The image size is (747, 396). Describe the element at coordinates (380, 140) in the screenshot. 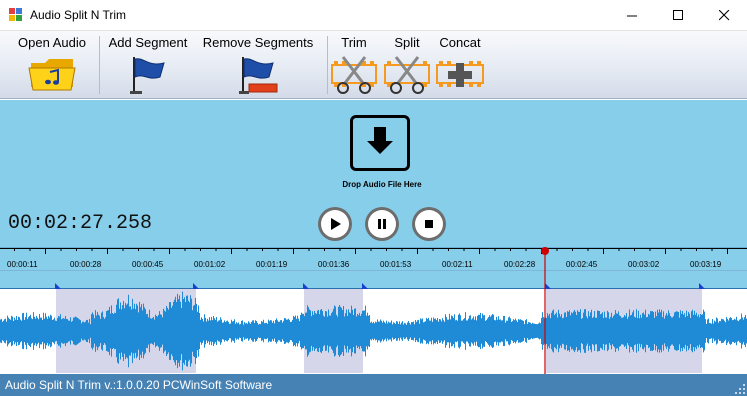

I see `arrow-down-icon` at that location.